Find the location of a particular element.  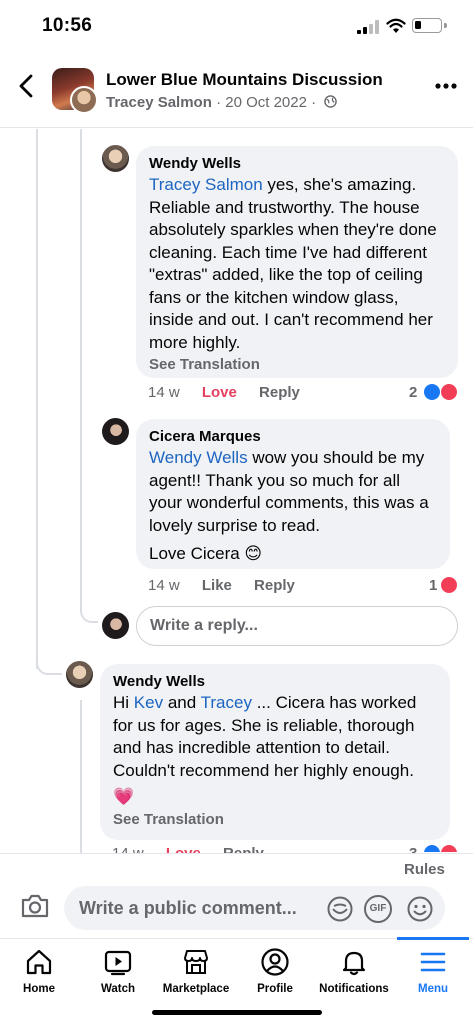

emoji-icon is located at coordinates (420, 909).